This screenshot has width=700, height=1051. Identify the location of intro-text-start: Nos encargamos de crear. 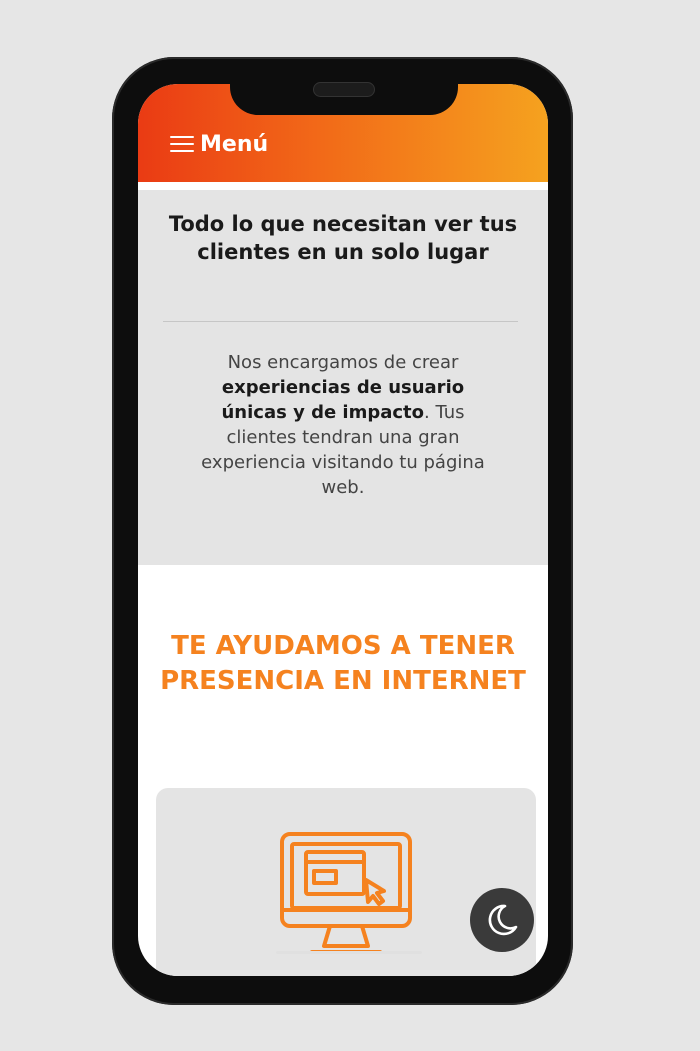
(343, 362).